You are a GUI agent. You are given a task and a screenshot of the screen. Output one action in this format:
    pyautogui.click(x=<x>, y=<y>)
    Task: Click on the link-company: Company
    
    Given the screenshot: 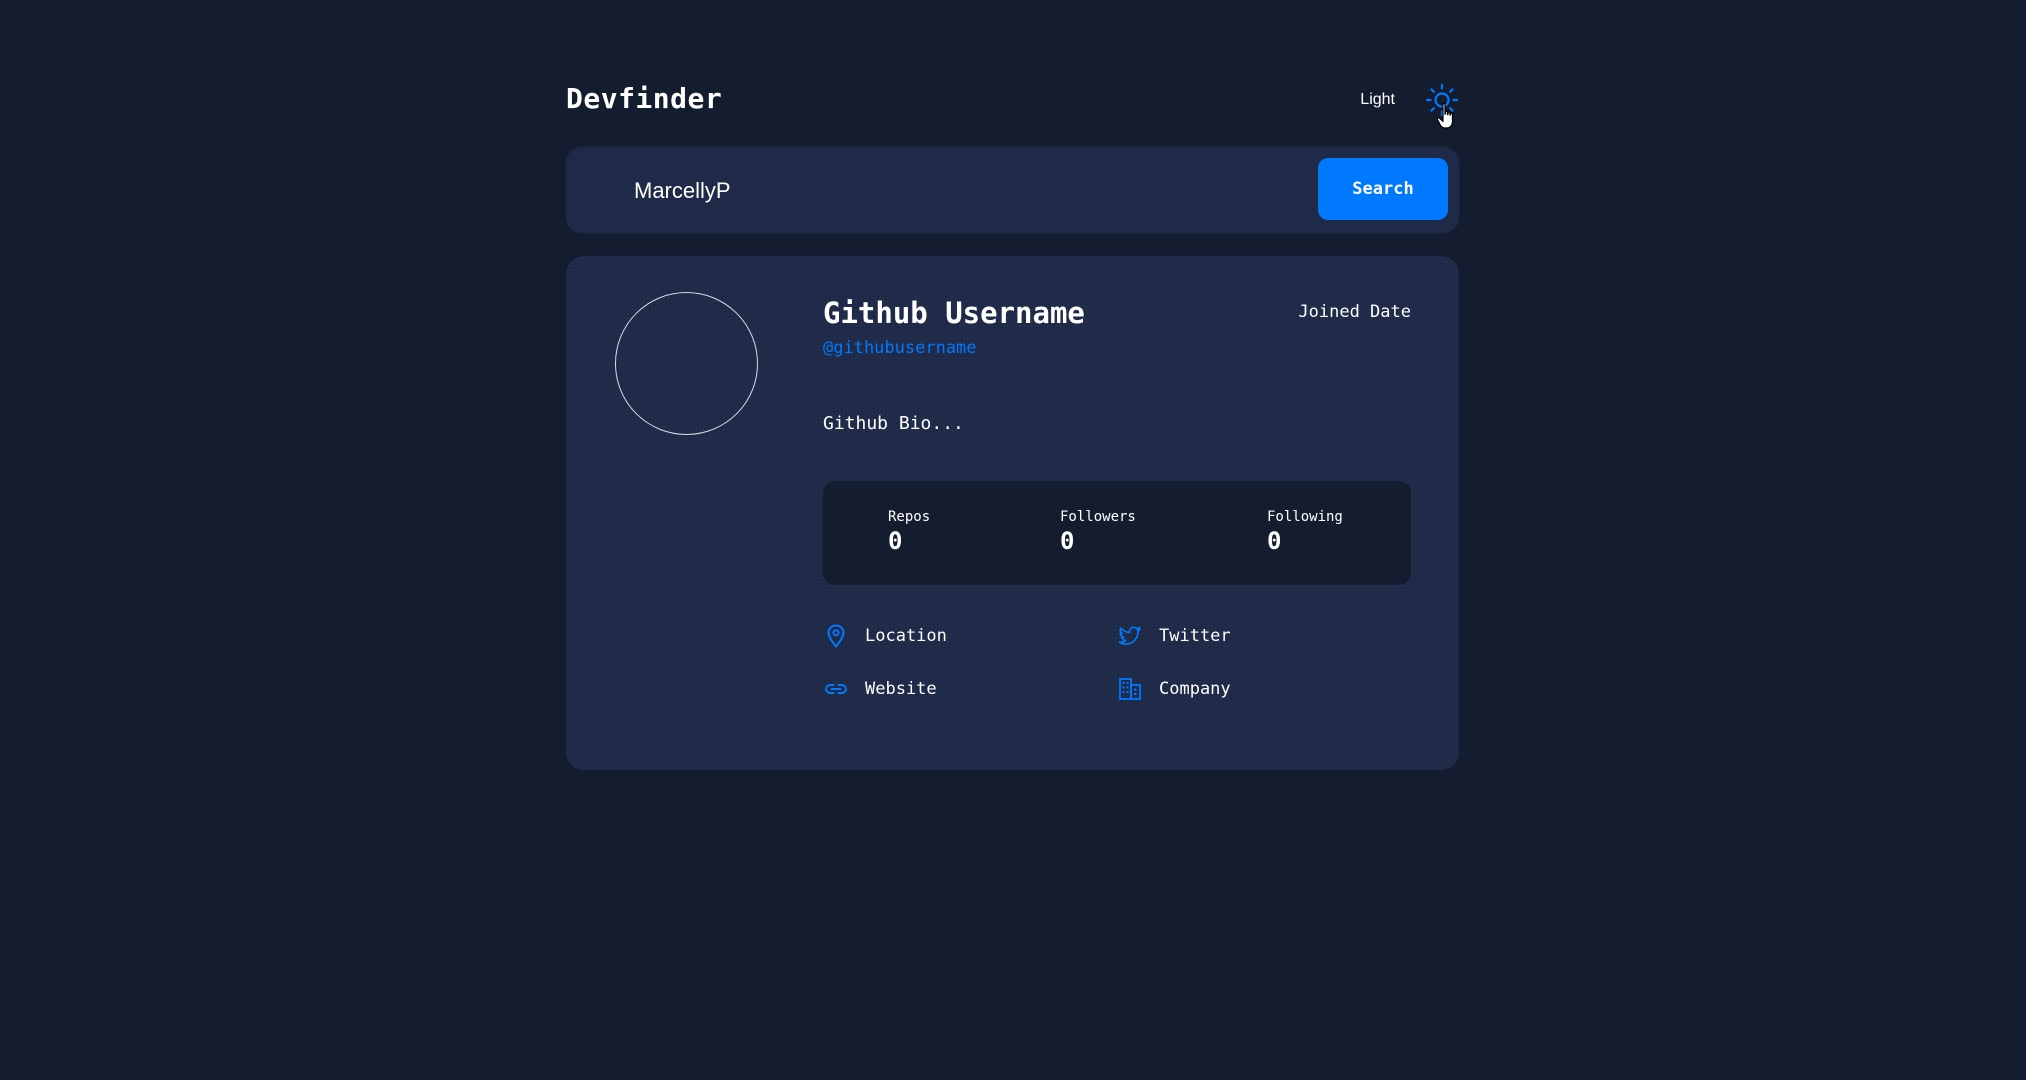 What is the action you would take?
    pyautogui.click(x=1174, y=689)
    